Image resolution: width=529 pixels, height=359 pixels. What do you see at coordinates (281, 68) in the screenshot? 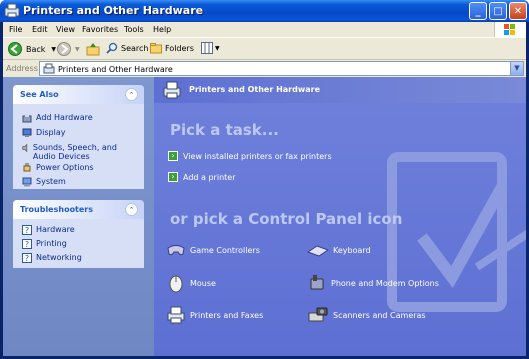
I see `address-field: Printers and Other Hardware ▼` at bounding box center [281, 68].